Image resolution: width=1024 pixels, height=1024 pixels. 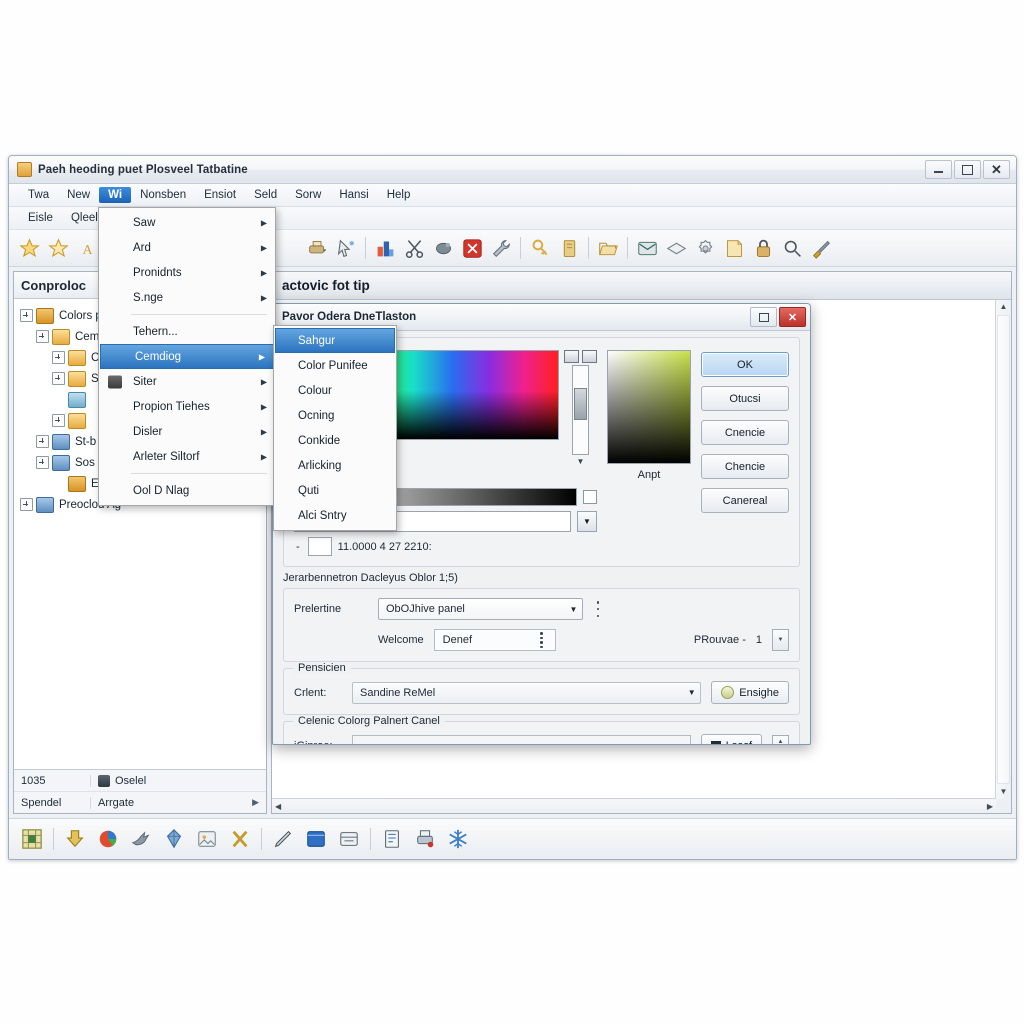 I want to click on menu-hansi: Hansi, so click(x=353, y=195).